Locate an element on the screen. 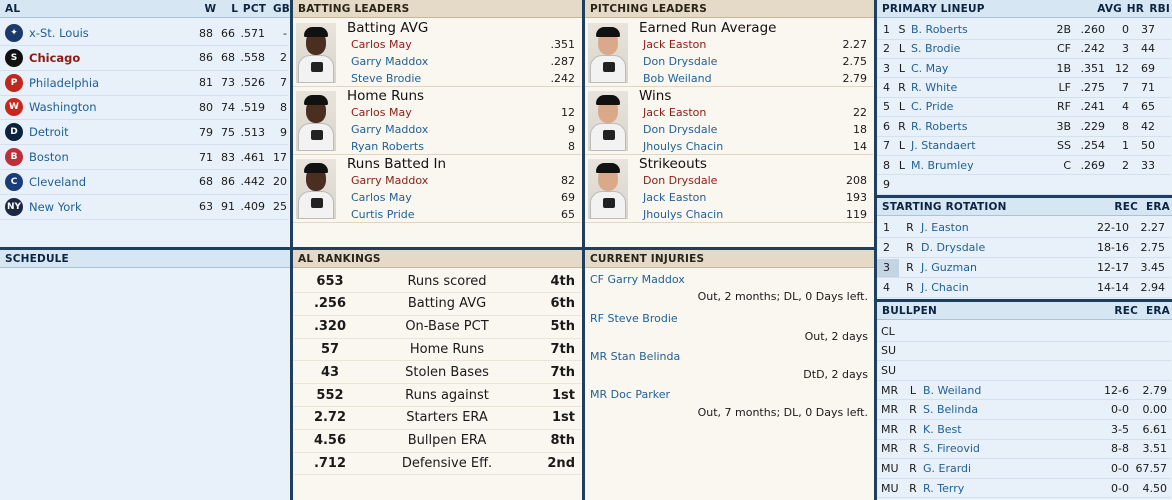  rotation-row: 1 R J. Easton 22-10 2.27 is located at coordinates (1024, 228).